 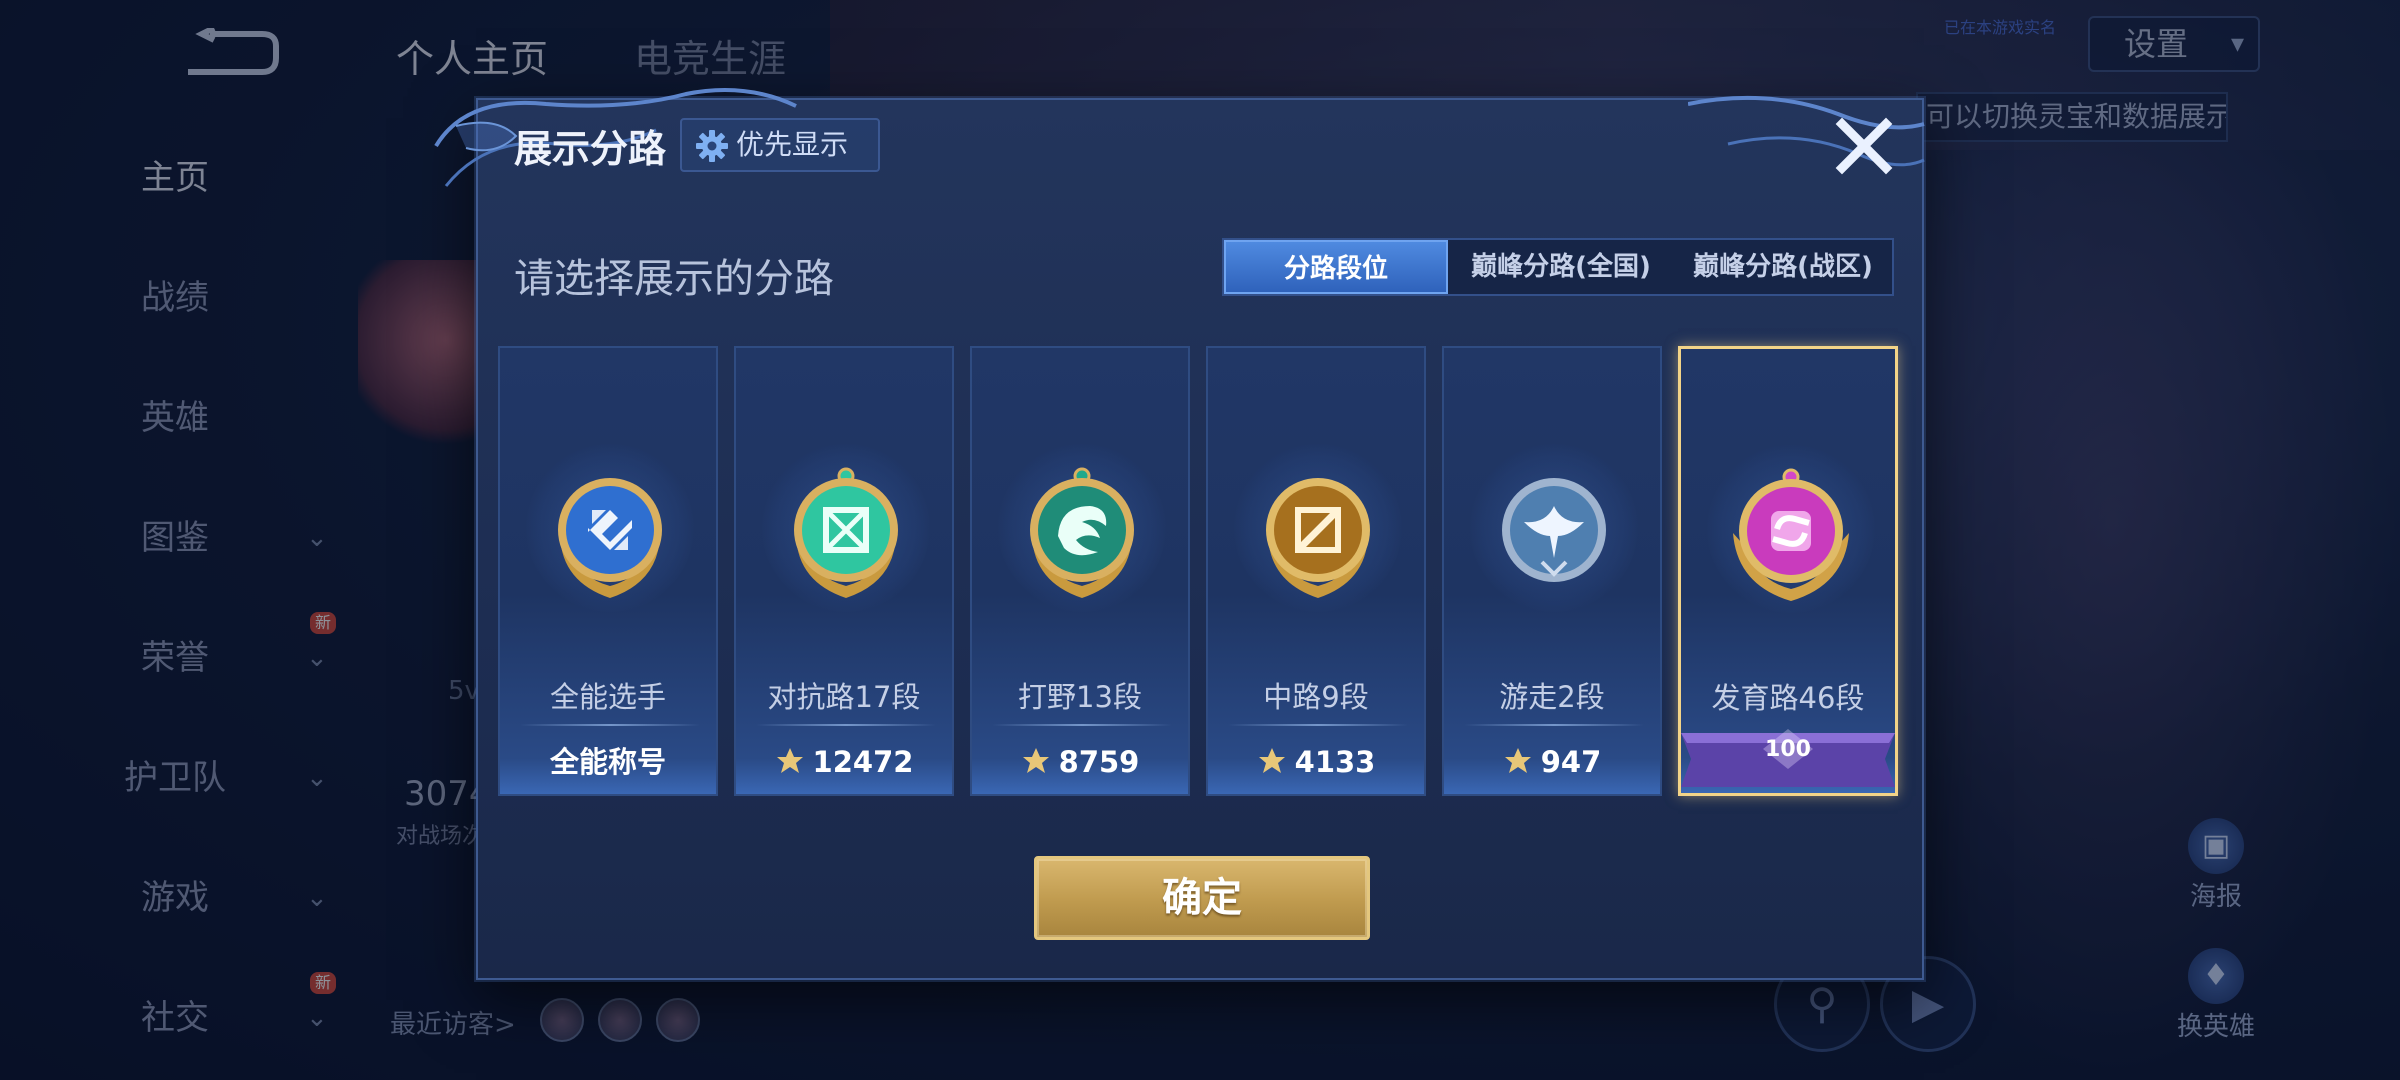 What do you see at coordinates (1336, 267) in the screenshot?
I see `tab-lane-rank: 分路段位` at bounding box center [1336, 267].